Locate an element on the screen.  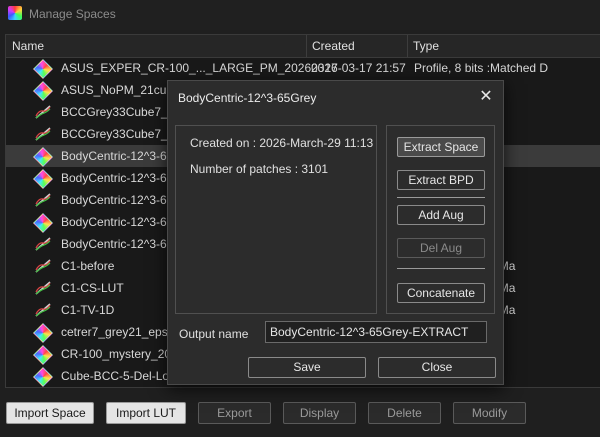
import-space-button: Import Space is located at coordinates (50, 413).